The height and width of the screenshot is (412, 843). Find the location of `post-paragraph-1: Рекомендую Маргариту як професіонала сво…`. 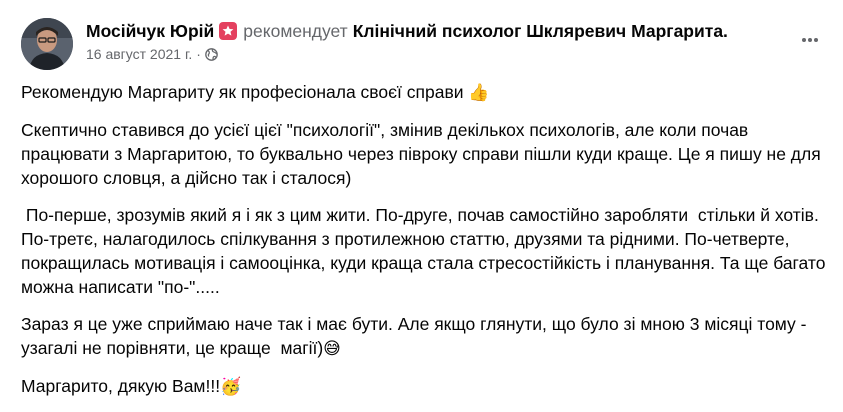

post-paragraph-1: Рекомендую Маргариту як професіонала сво… is located at coordinates (255, 92).